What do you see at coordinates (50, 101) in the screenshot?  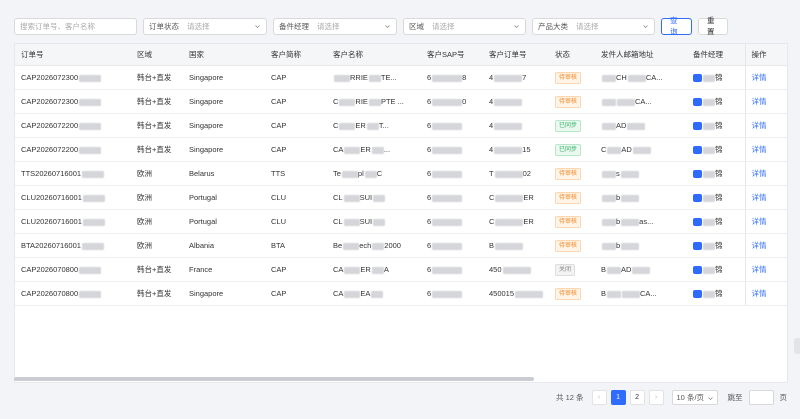 I see `order-number: CAP2026072300` at bounding box center [50, 101].